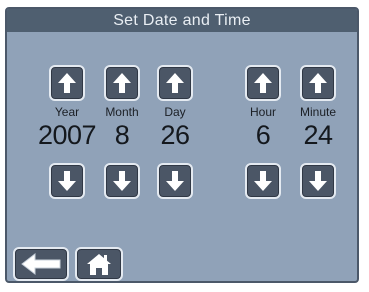  I want to click on month-up-button, so click(122, 83).